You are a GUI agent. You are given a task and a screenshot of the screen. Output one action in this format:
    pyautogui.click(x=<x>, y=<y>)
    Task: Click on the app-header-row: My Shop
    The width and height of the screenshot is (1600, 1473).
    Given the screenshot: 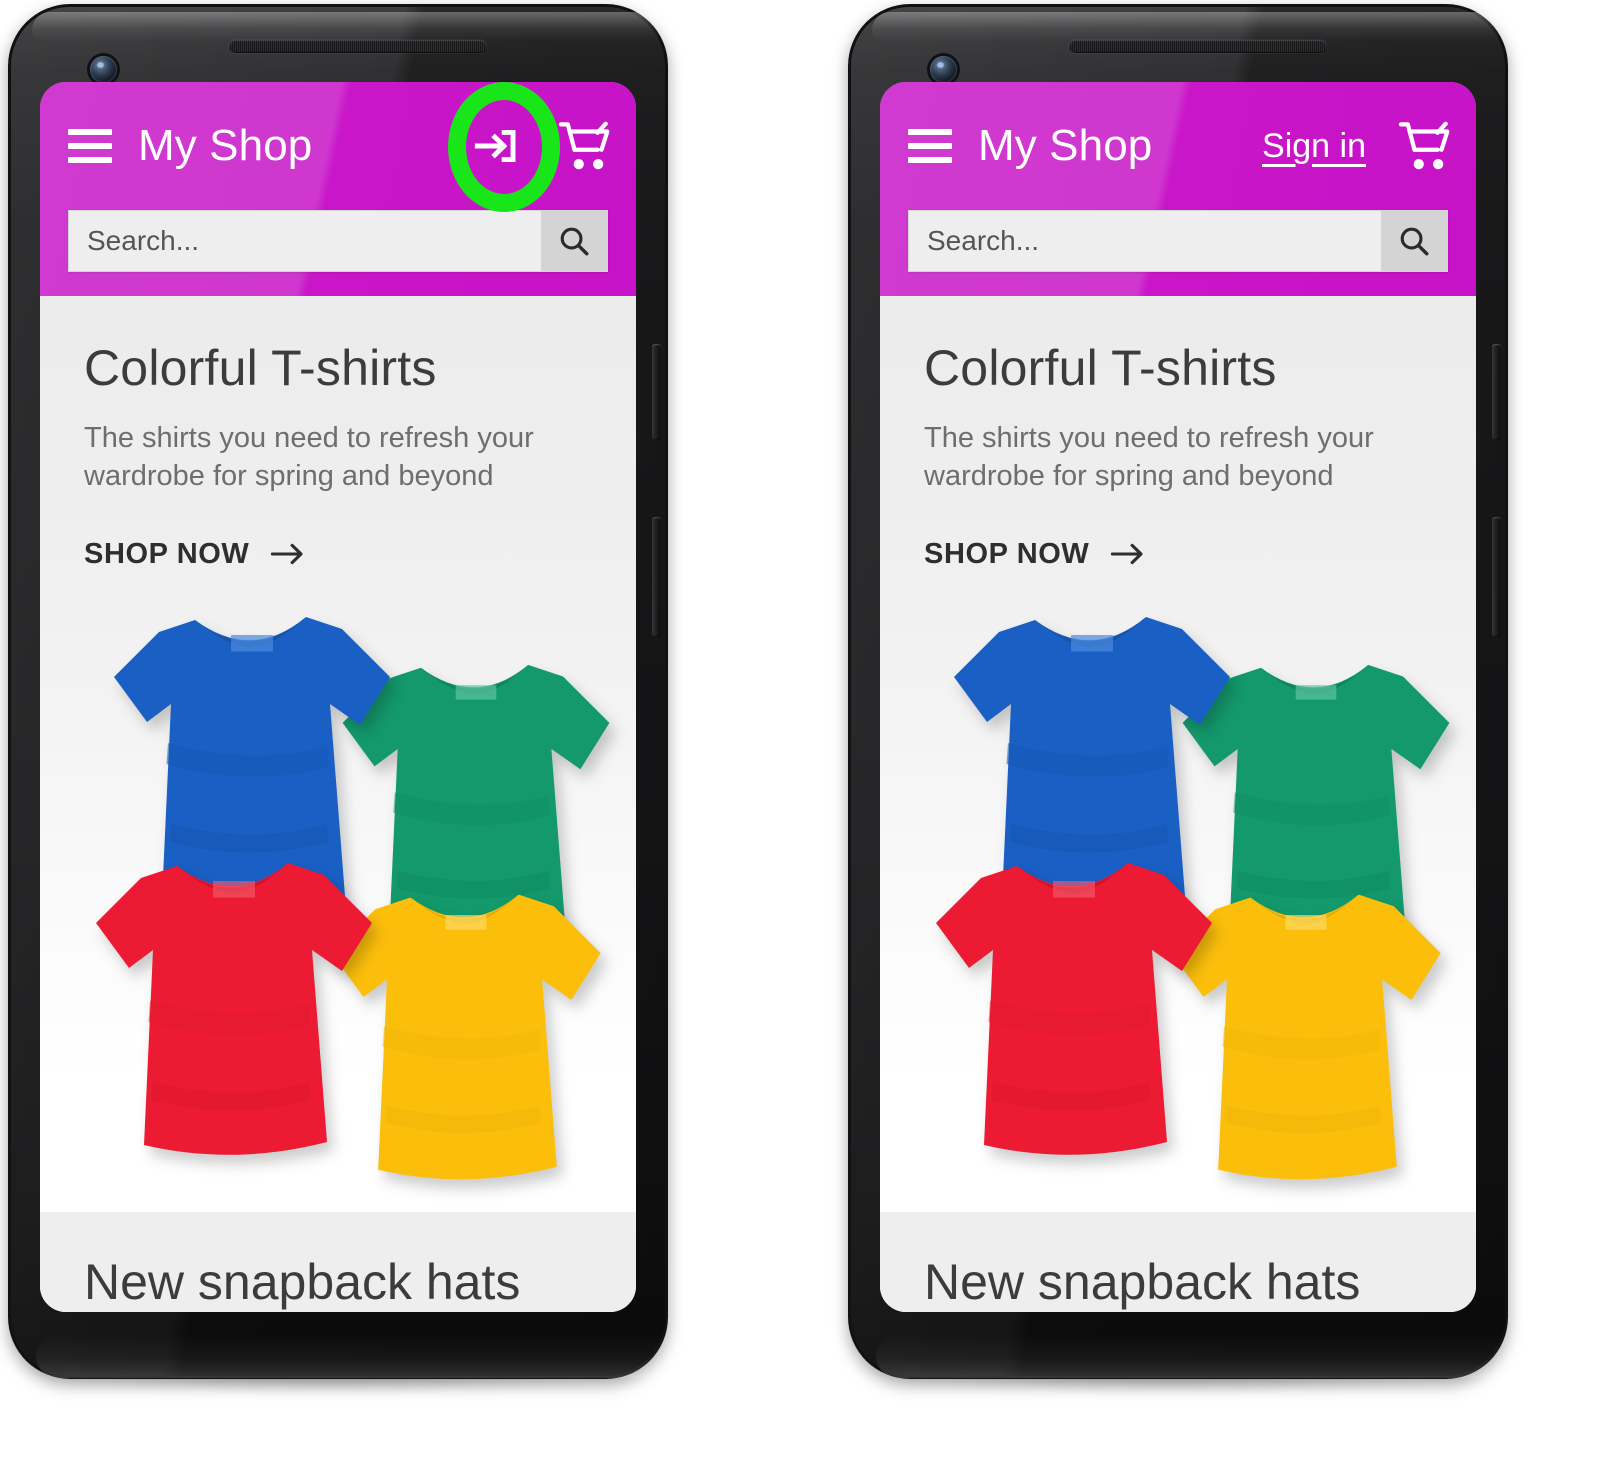 What is the action you would take?
    pyautogui.click(x=338, y=146)
    